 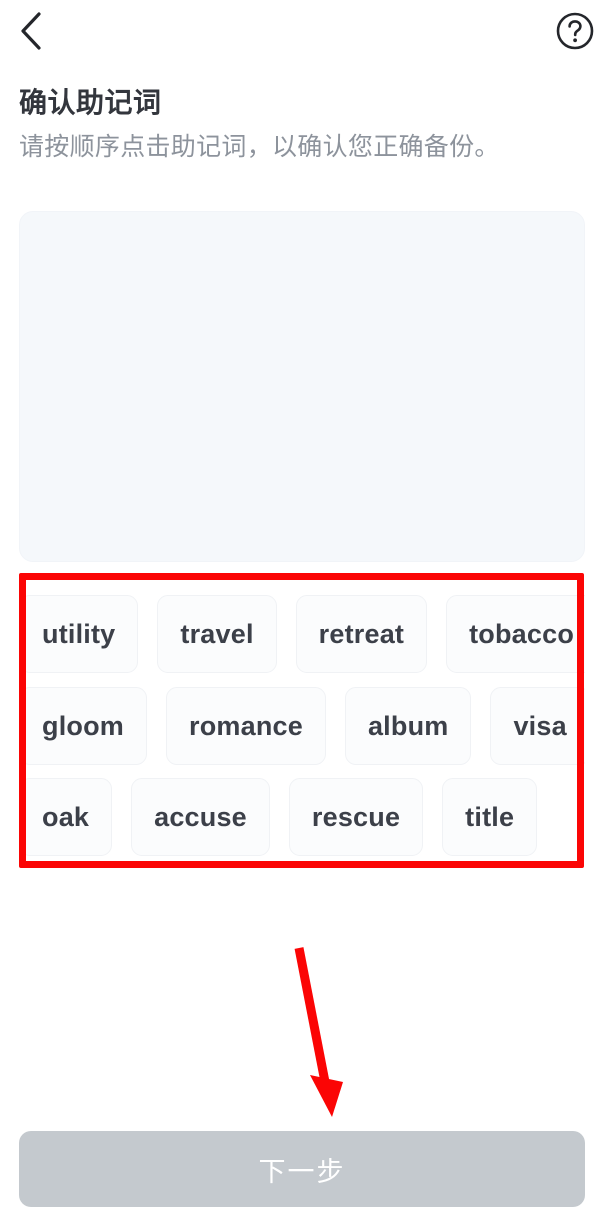 What do you see at coordinates (246, 726) in the screenshot?
I see `word-chip-romance: romance` at bounding box center [246, 726].